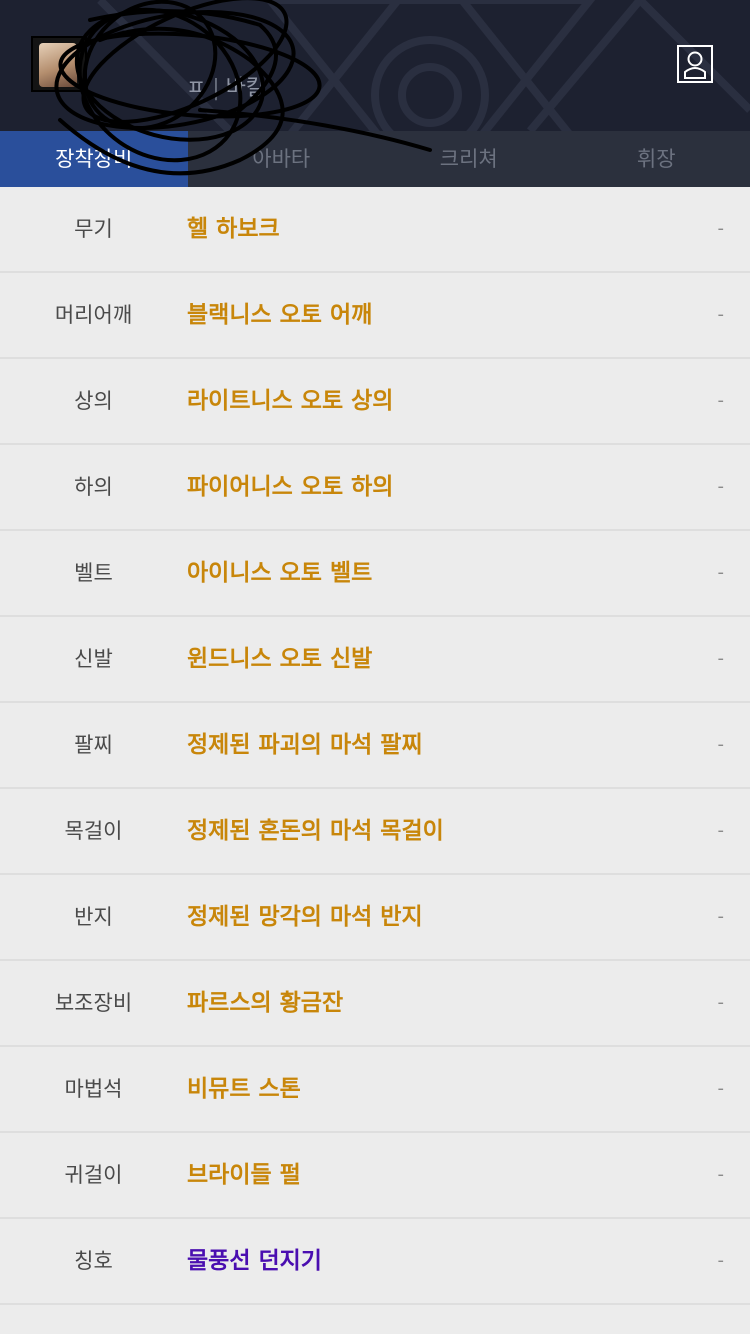  I want to click on list-item: 마법석 비뮤트 스톤 -, so click(375, 1090).